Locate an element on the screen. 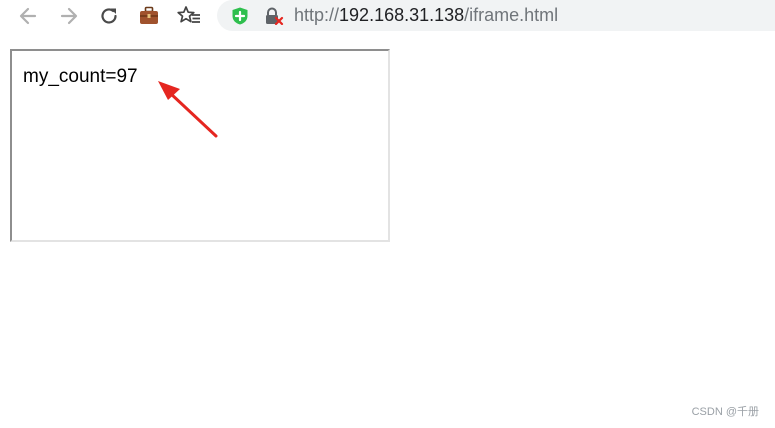 The image size is (775, 428). reload-icon is located at coordinates (109, 16).